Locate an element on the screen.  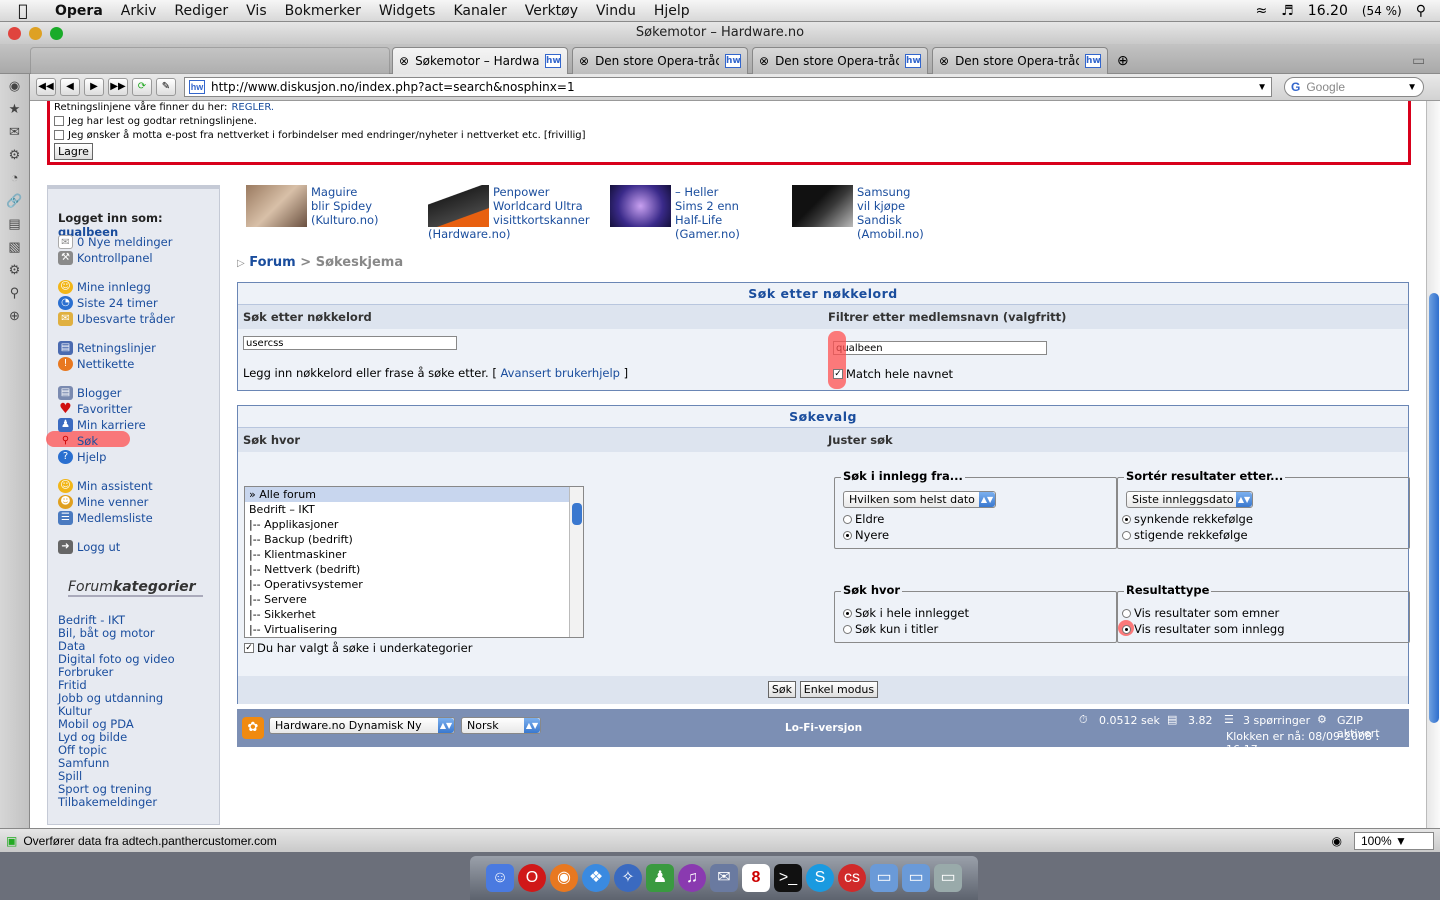
panel-opera-icon: ◉ is located at coordinates (14, 85).